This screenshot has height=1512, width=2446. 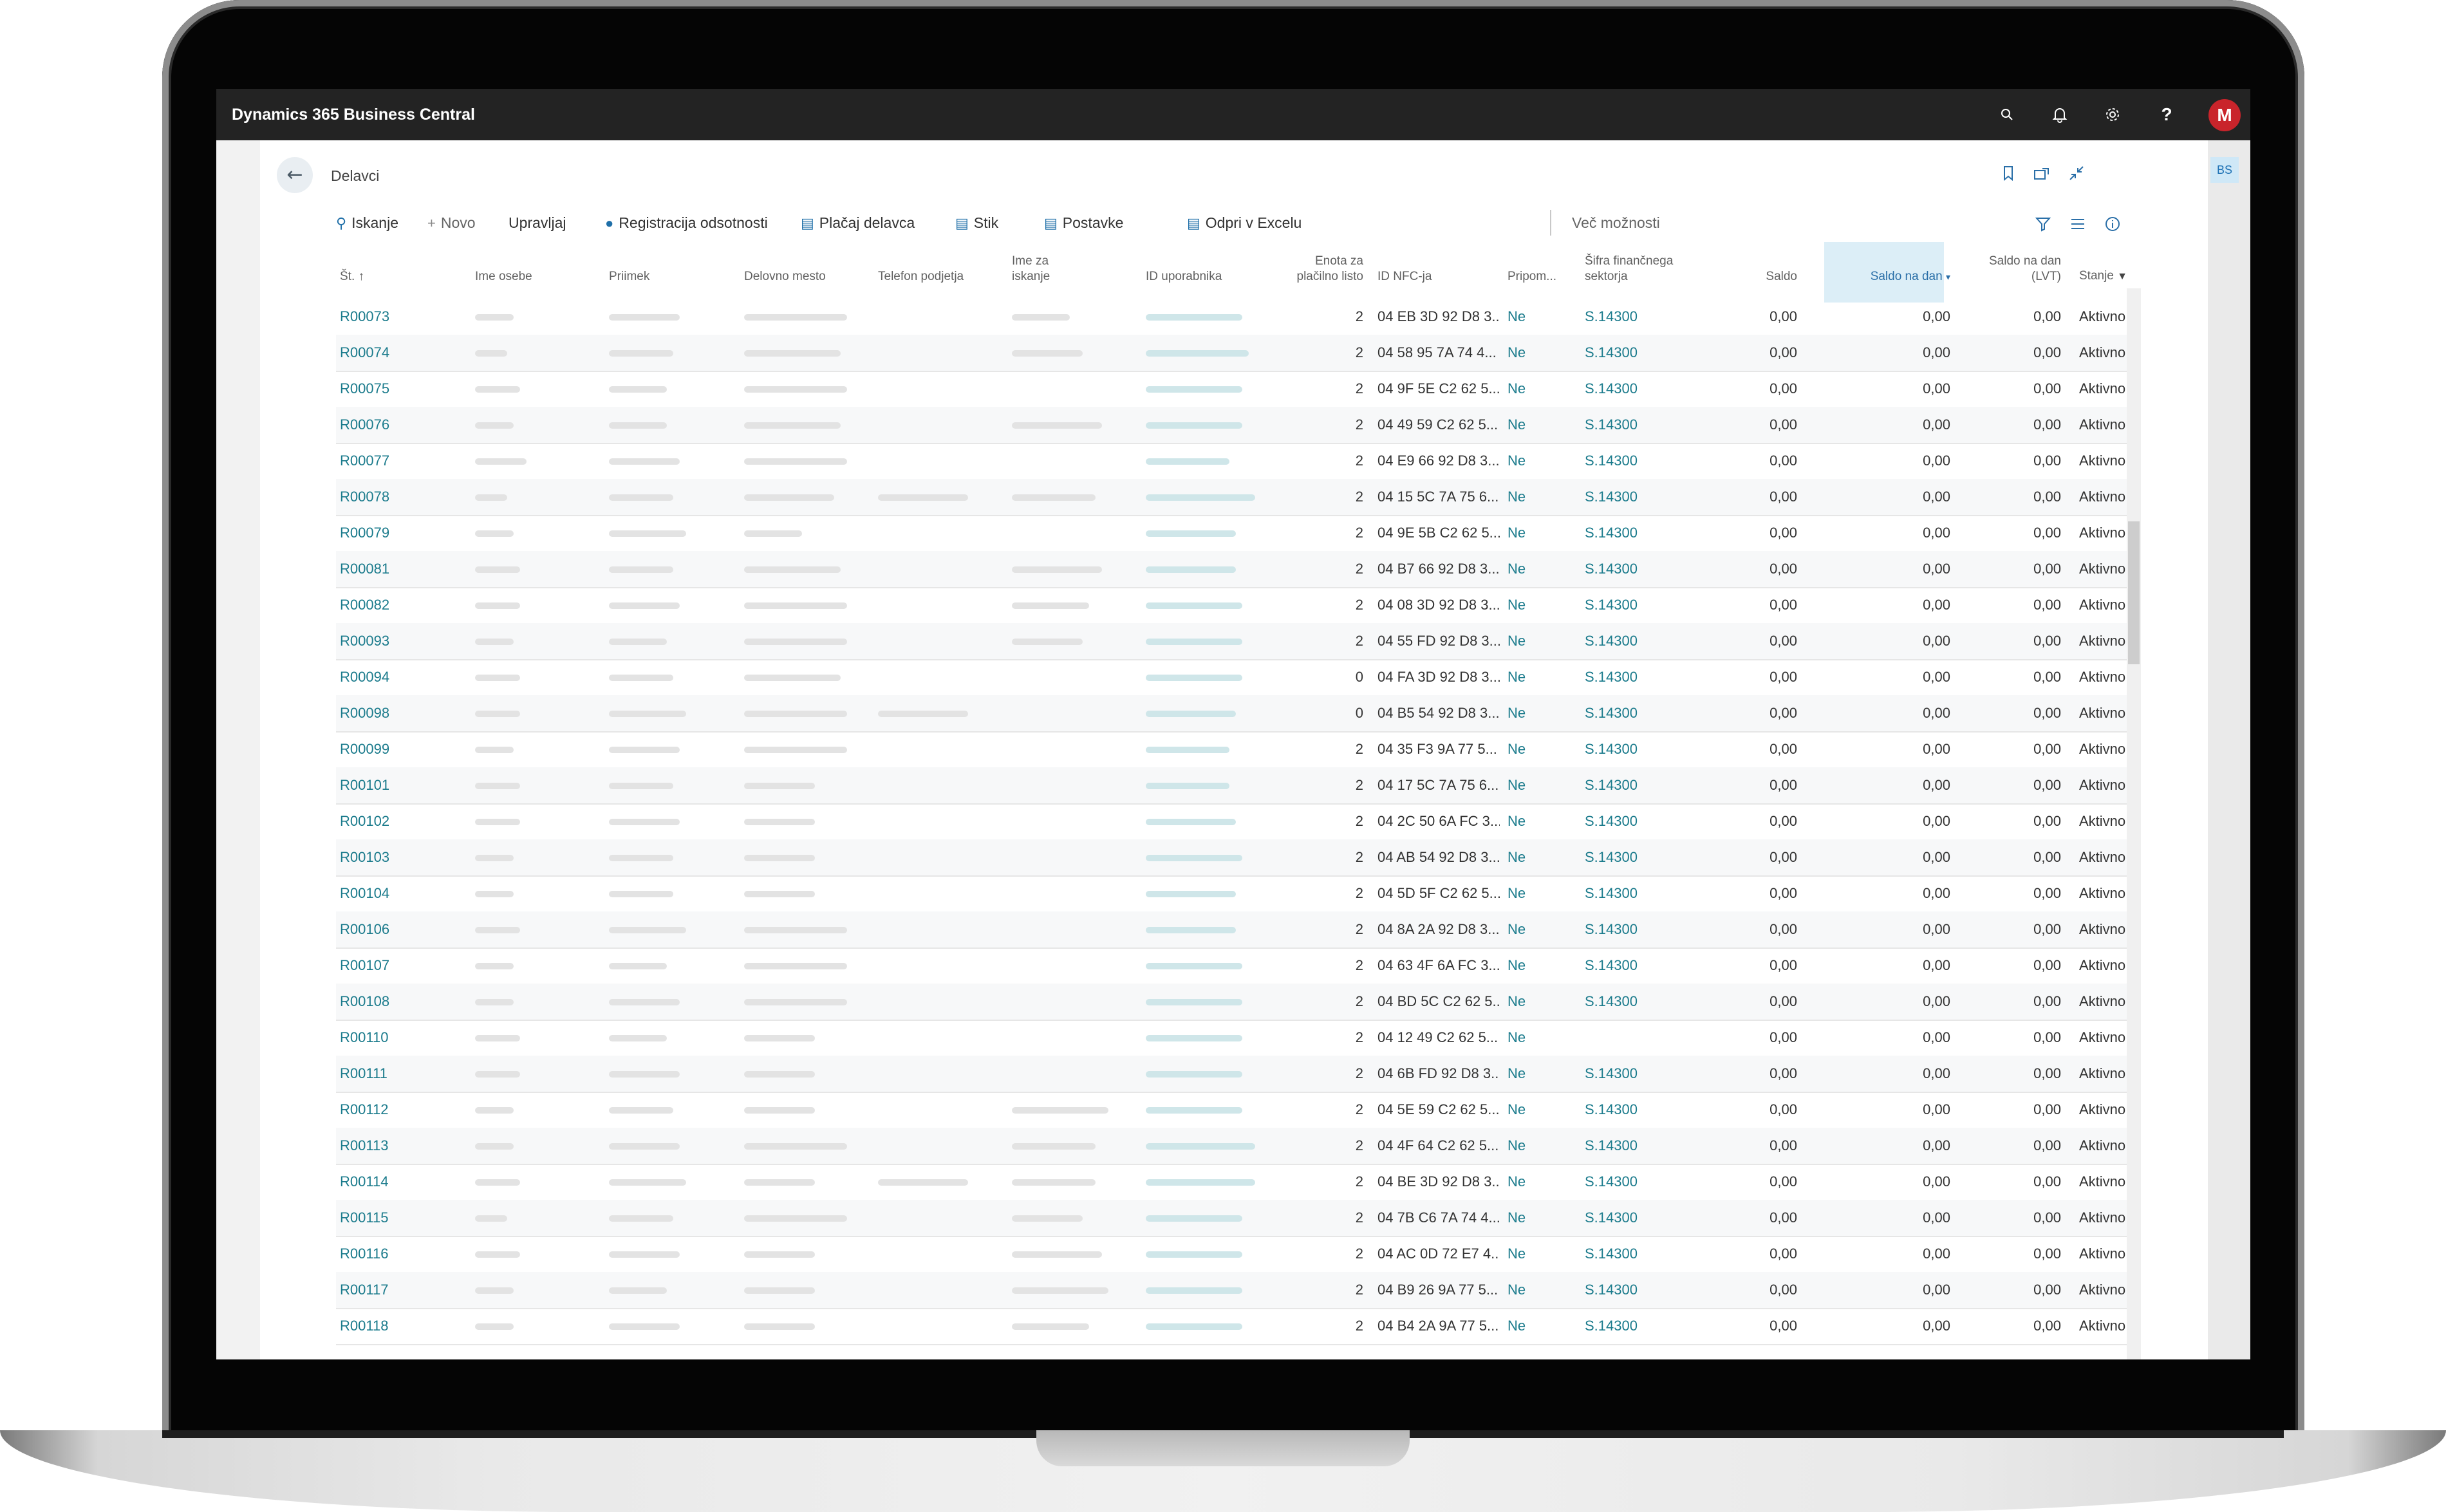 I want to click on cell-no: R00110, so click(x=398, y=1038).